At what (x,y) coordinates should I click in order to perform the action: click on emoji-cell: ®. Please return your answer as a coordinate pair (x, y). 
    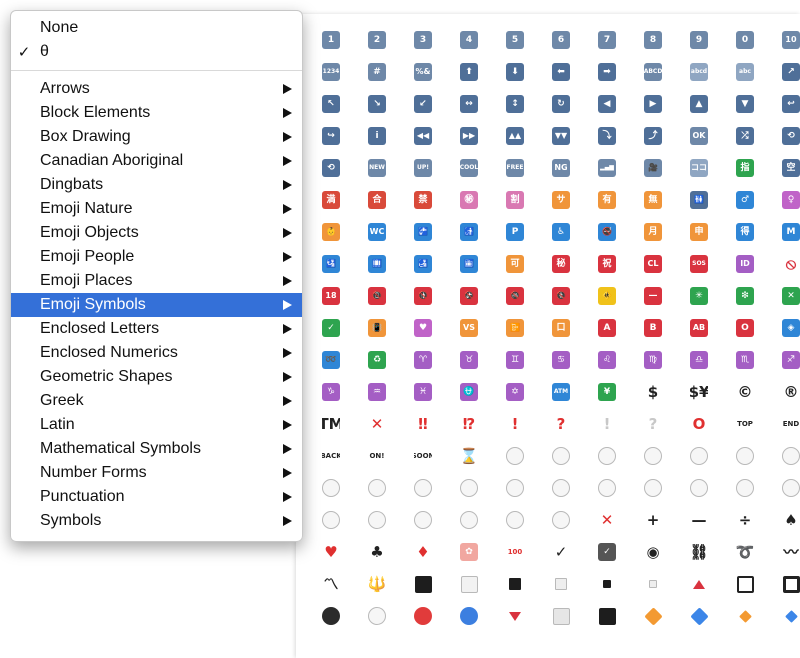
    Looking at the image, I should click on (784, 392).